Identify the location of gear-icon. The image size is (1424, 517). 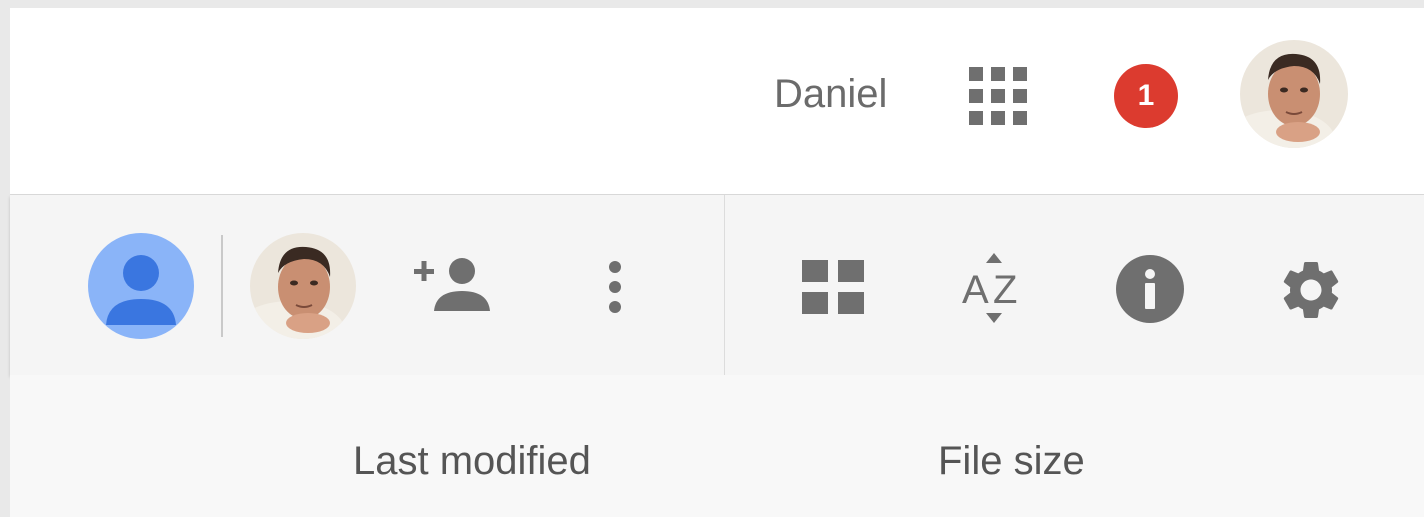
(1311, 290).